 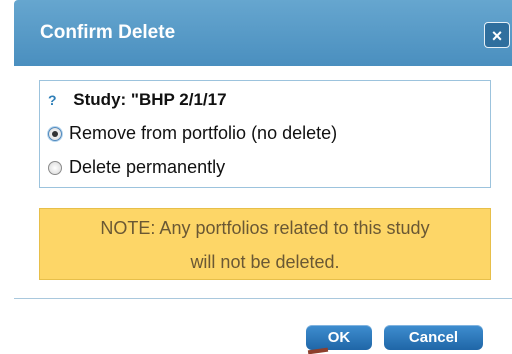 I want to click on cancel-button: Cancel, so click(x=433, y=337).